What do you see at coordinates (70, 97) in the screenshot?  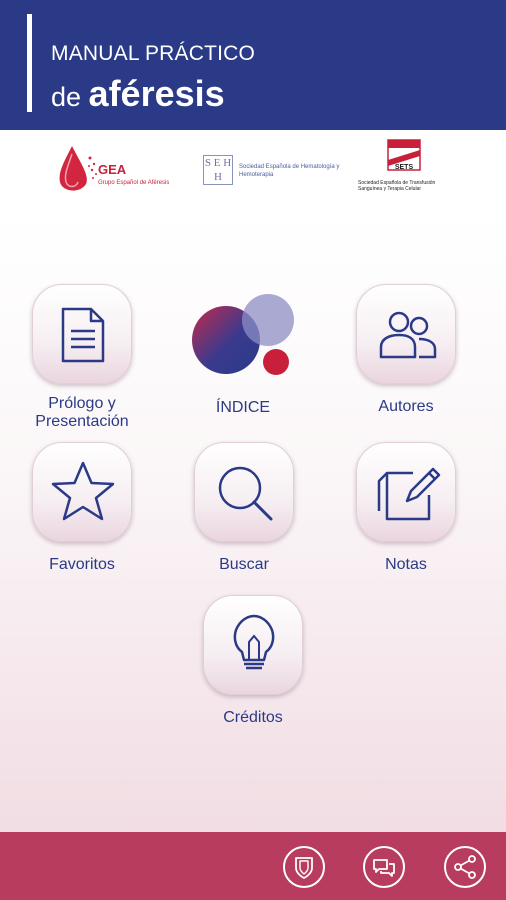 I see `header-title-pre: de` at bounding box center [70, 97].